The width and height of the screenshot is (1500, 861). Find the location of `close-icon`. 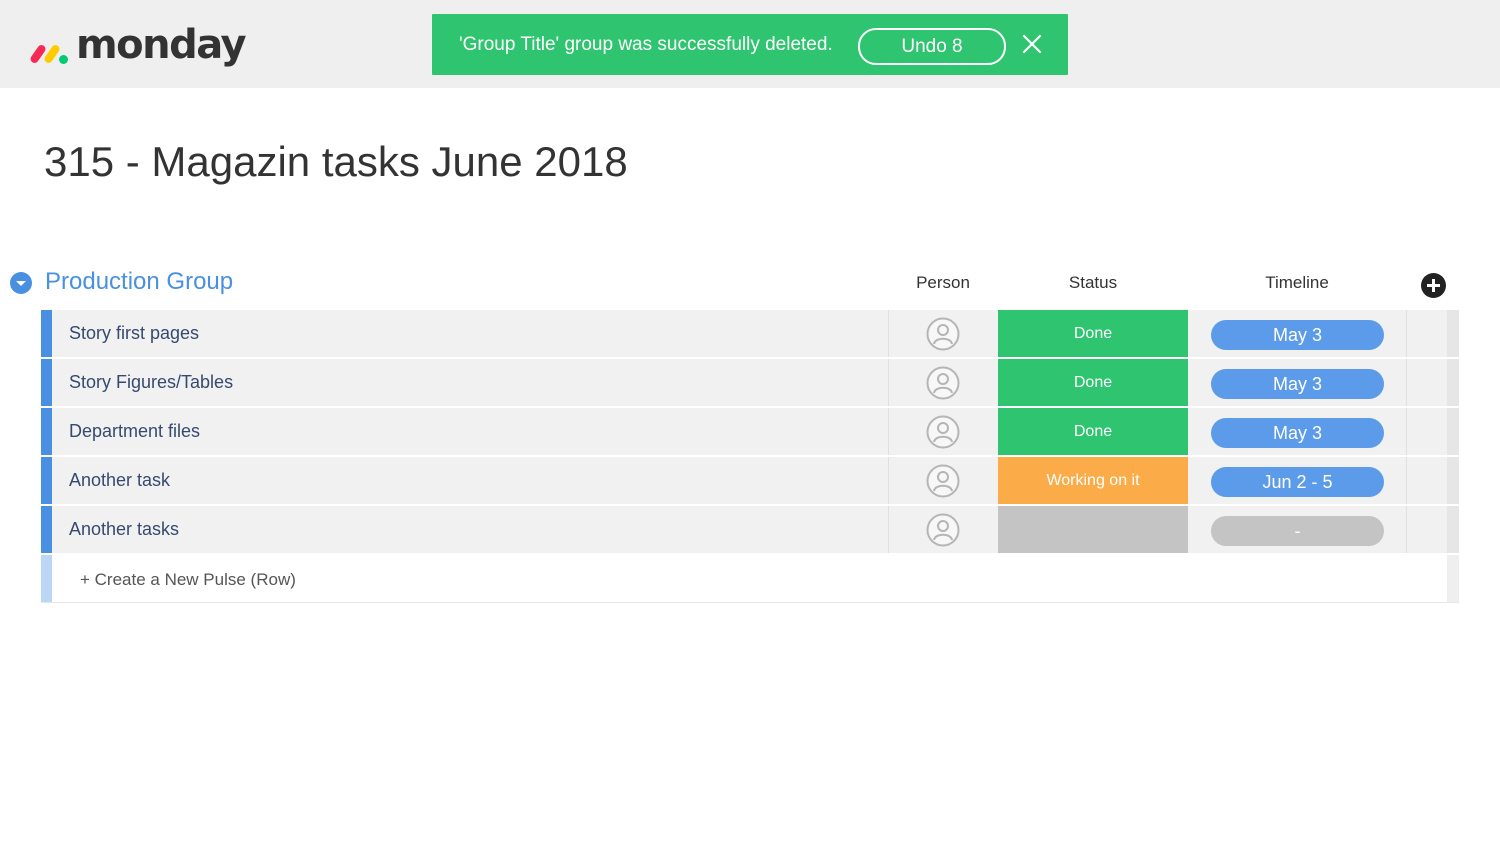

close-icon is located at coordinates (1032, 44).